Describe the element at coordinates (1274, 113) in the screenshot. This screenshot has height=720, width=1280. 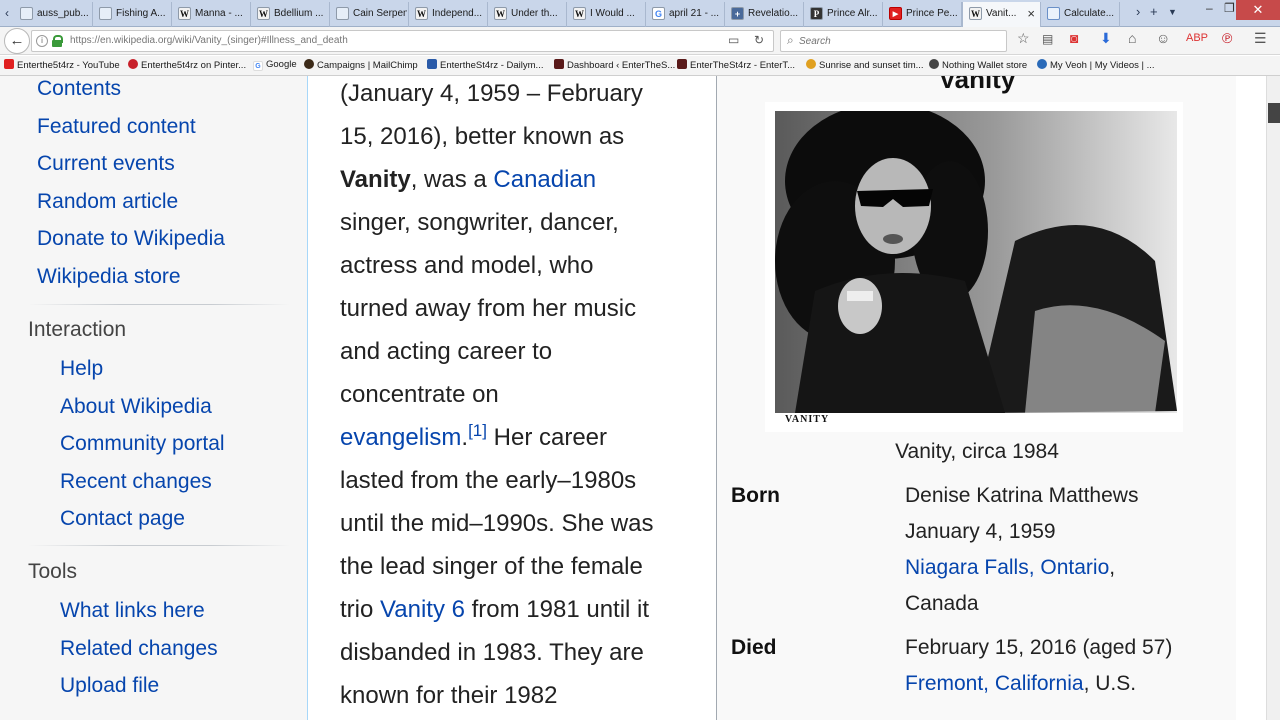
I see `scroll-thumb` at that location.